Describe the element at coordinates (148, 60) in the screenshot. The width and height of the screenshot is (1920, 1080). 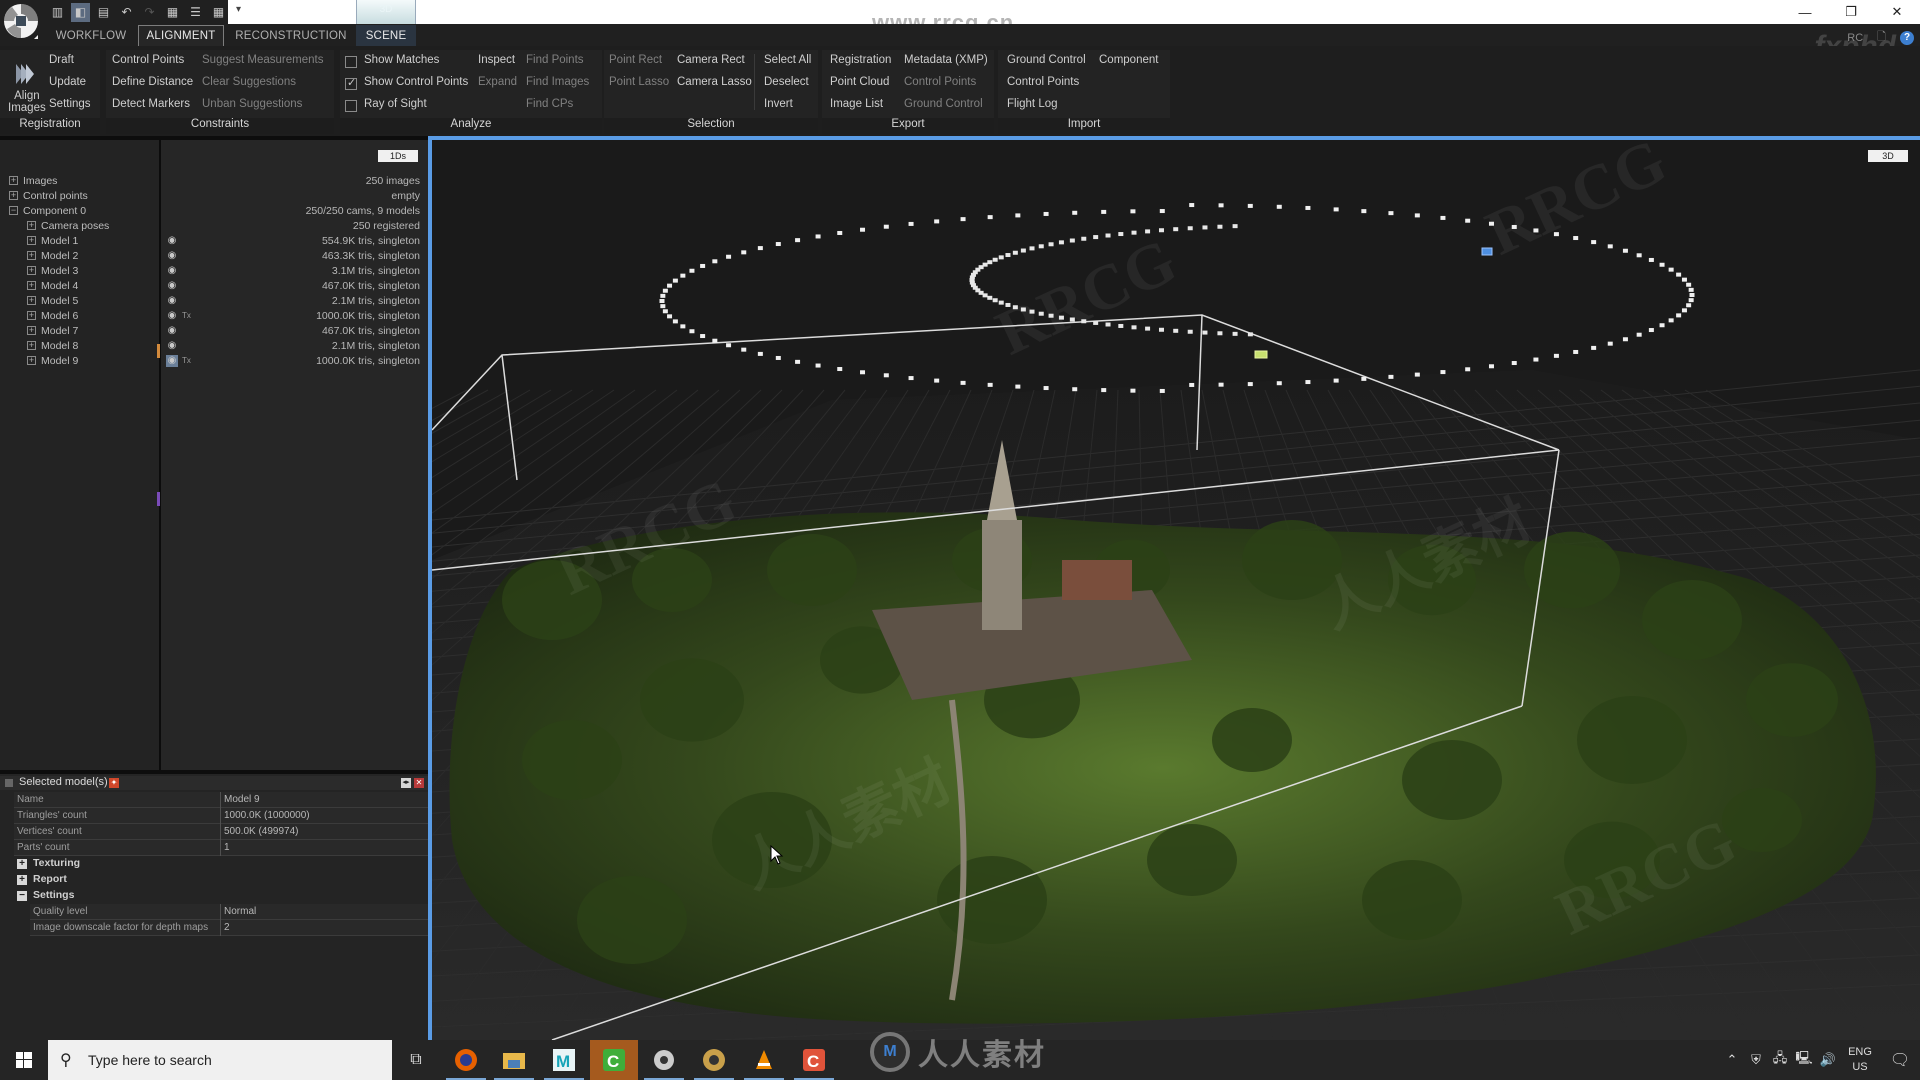
I see `control-points-button: Control Points` at that location.